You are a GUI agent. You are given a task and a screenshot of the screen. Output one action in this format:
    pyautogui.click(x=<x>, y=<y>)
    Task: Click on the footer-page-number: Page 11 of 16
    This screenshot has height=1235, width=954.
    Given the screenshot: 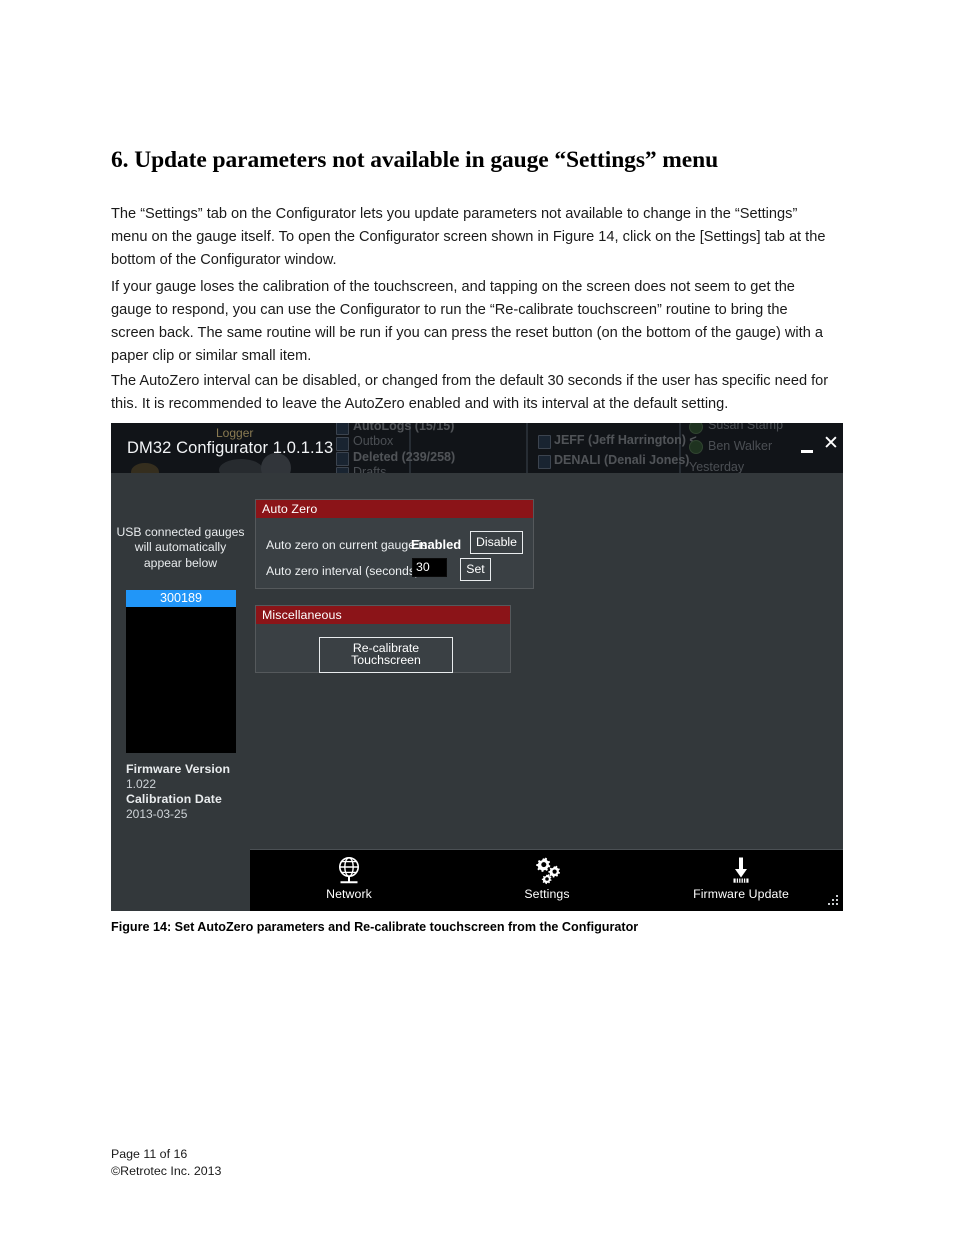 What is the action you would take?
    pyautogui.click(x=149, y=1154)
    